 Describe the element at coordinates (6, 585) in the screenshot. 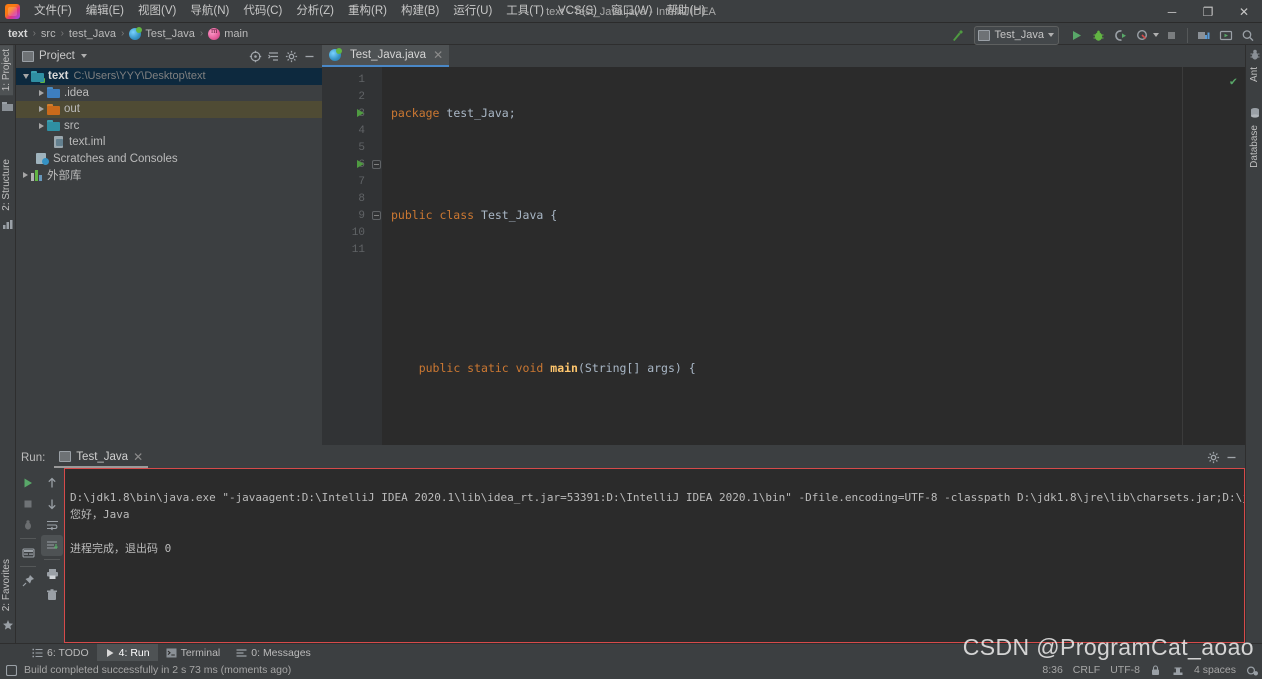

I see `sidebar-tab-favorites: 2: Favorites` at that location.